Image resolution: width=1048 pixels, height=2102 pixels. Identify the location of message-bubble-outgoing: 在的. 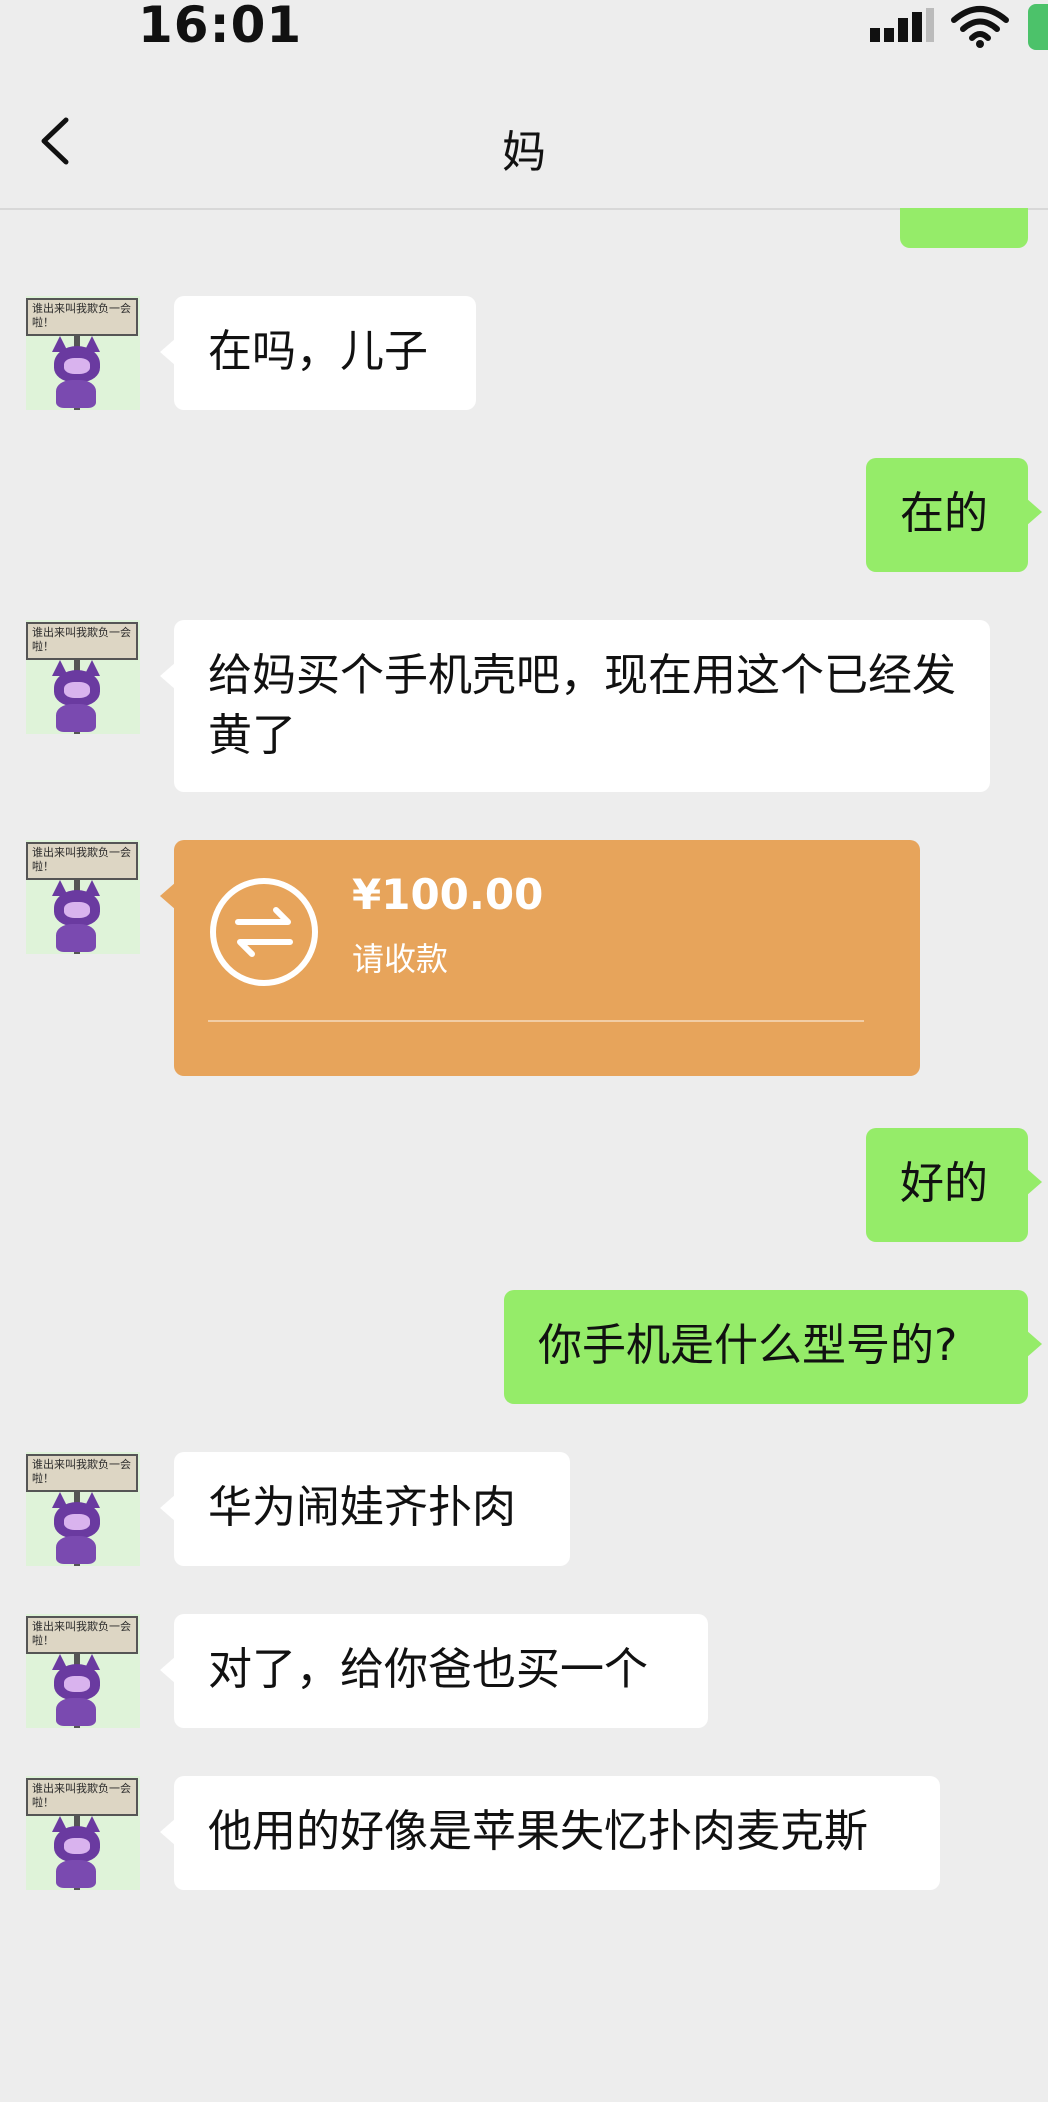
(954, 515).